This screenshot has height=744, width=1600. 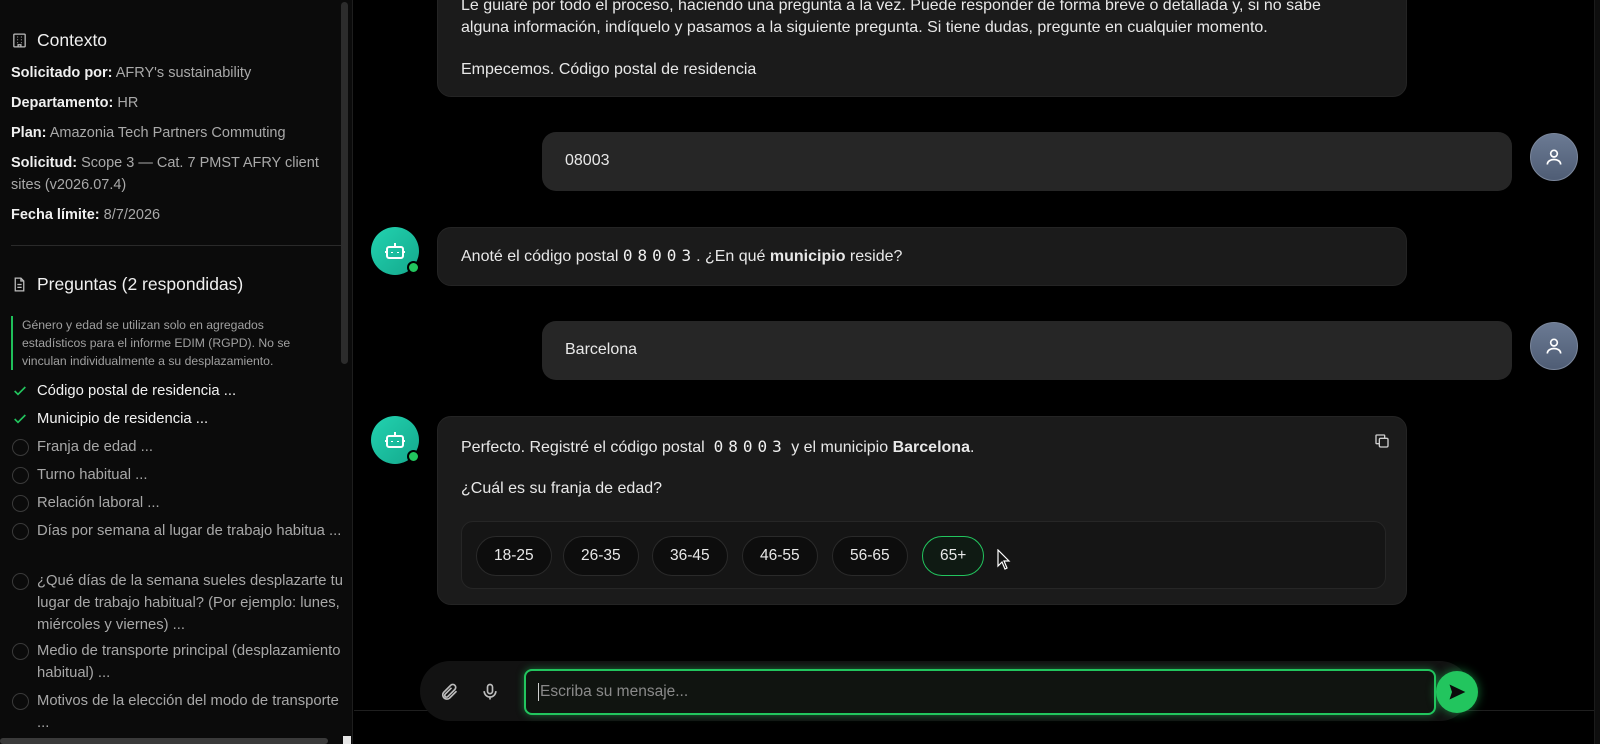 What do you see at coordinates (19, 40) in the screenshot?
I see `building-icon` at bounding box center [19, 40].